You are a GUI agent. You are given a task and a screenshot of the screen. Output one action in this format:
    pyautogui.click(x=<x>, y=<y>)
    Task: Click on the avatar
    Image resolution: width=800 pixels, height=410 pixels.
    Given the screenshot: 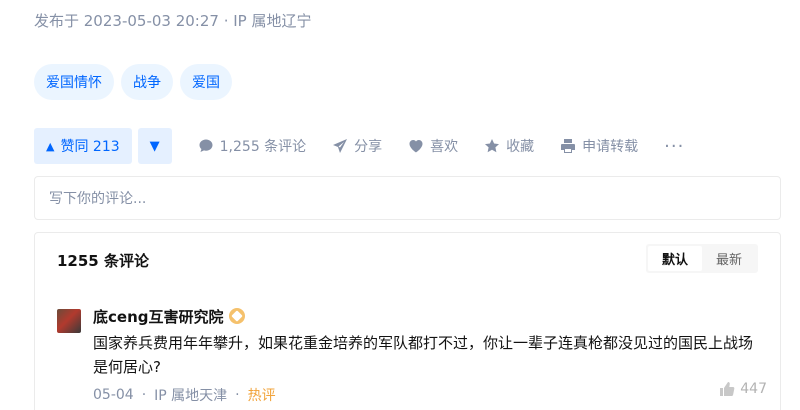 What is the action you would take?
    pyautogui.click(x=69, y=321)
    